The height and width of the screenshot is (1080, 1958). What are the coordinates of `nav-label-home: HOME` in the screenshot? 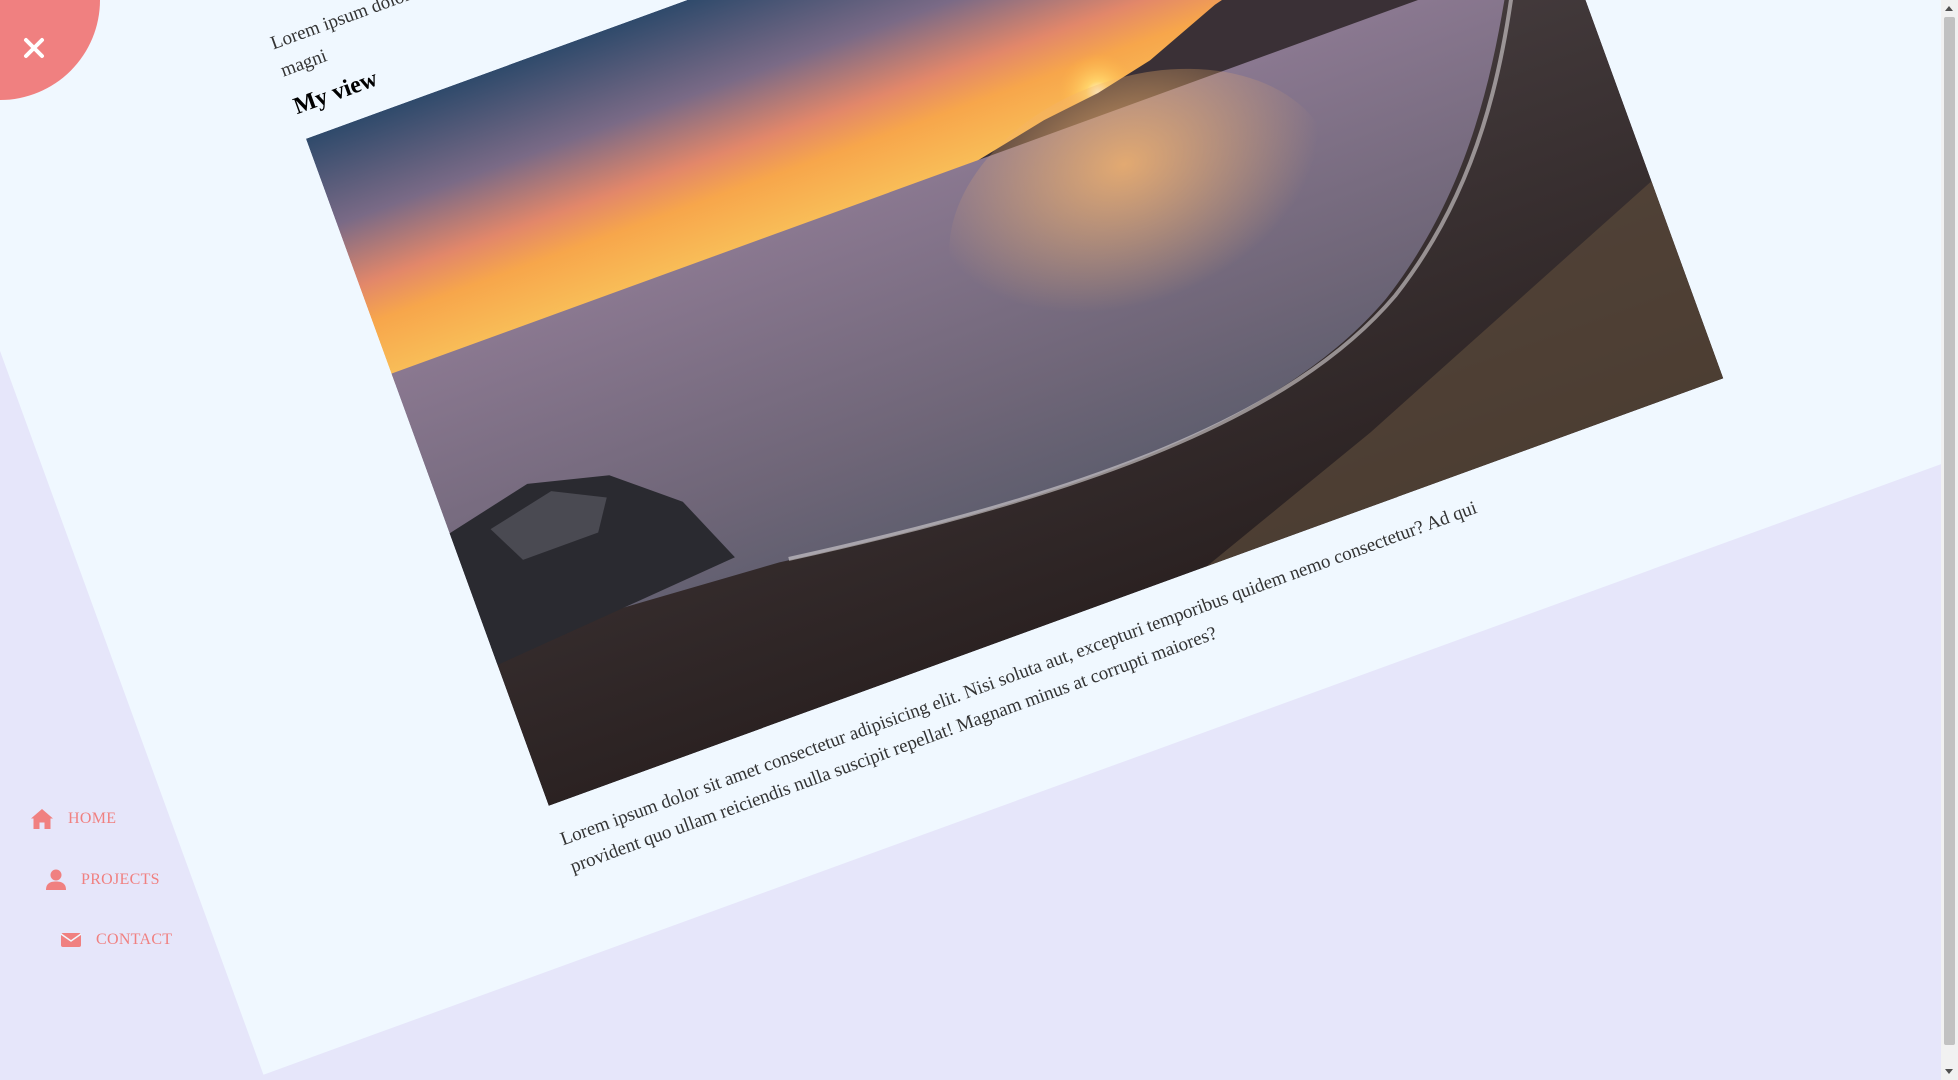 It's located at (92, 818).